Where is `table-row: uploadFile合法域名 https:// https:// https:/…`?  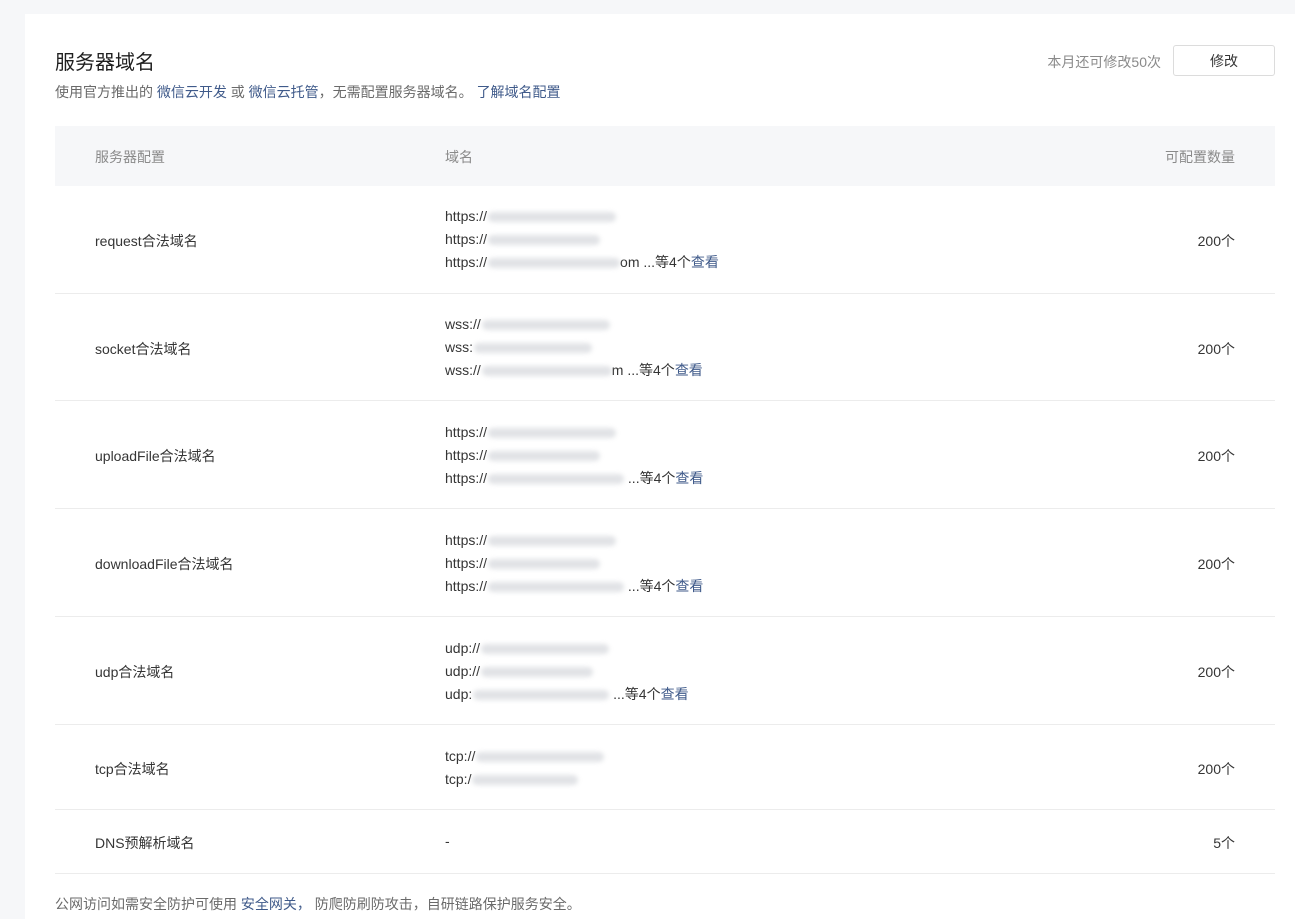
table-row: uploadFile合法域名 https:// https:// https:/… is located at coordinates (665, 455).